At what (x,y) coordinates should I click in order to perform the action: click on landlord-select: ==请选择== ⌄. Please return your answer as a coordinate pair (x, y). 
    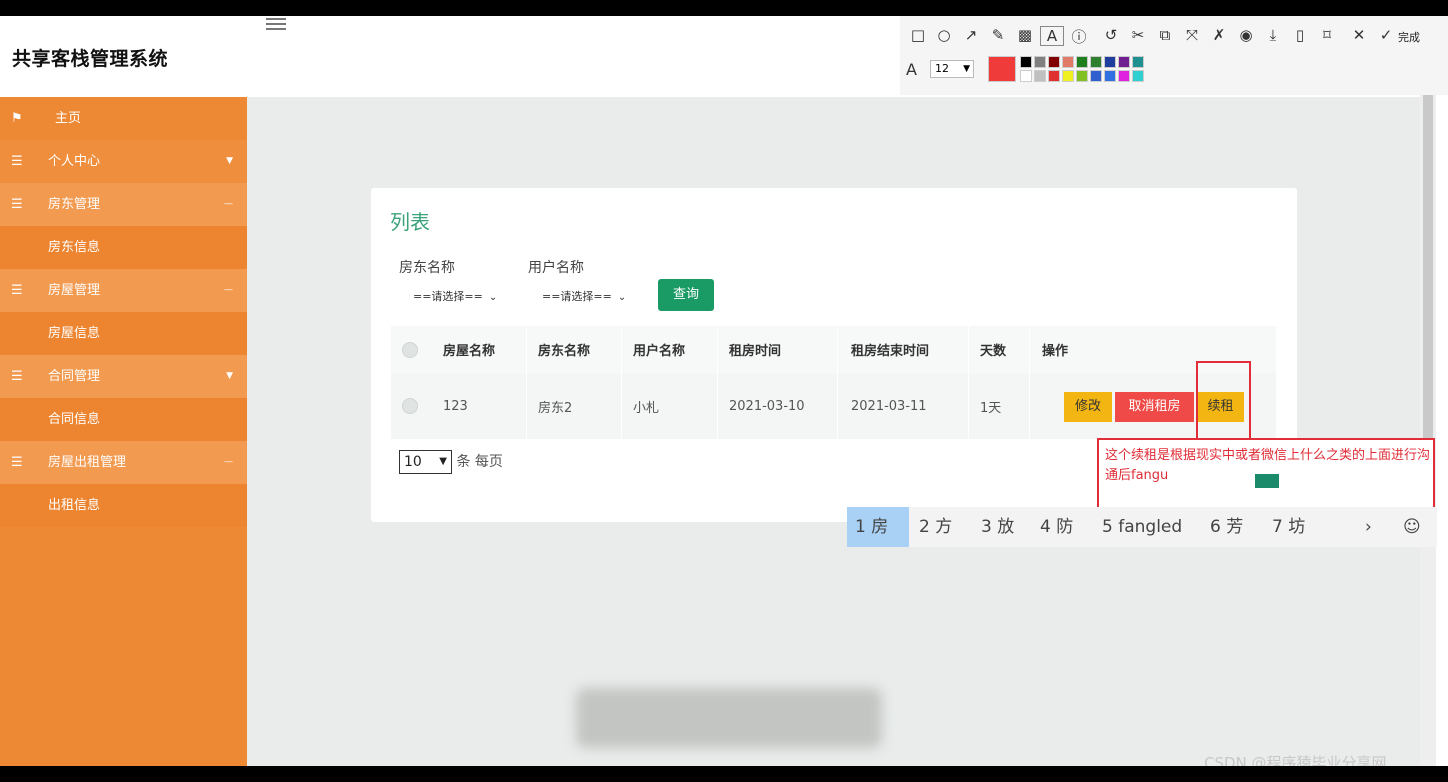
    Looking at the image, I should click on (455, 297).